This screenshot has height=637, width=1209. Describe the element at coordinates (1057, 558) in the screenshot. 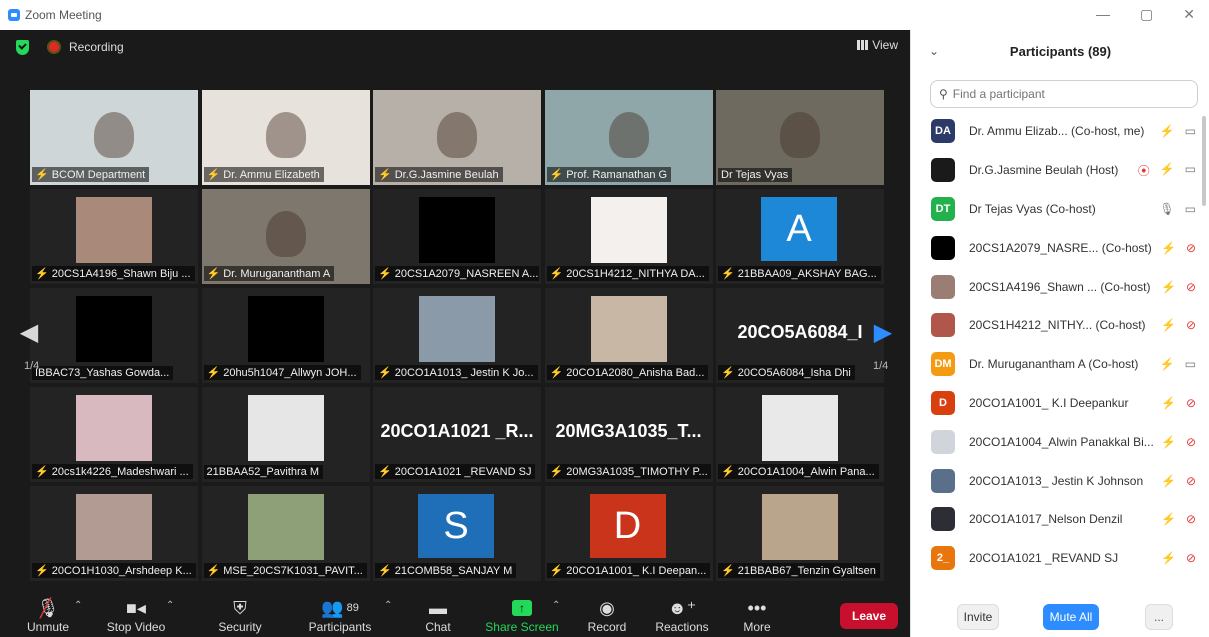

I see `participant-row: 2_ 20CO1A1021 _REVAND SJ ⚡ ⊘` at that location.